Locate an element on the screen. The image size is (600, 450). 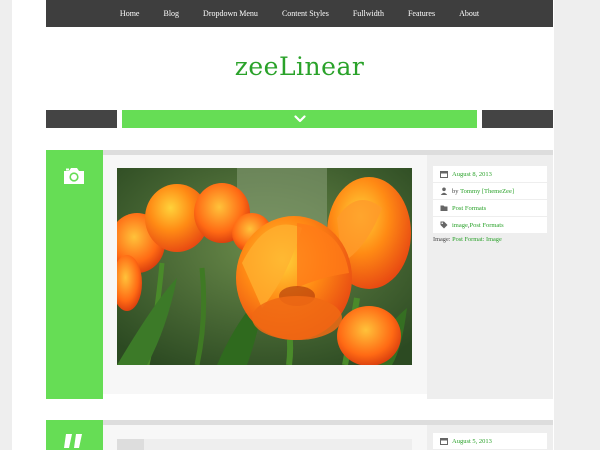
post-meta-sidebar: August 5, 2013 is located at coordinates (490, 435).